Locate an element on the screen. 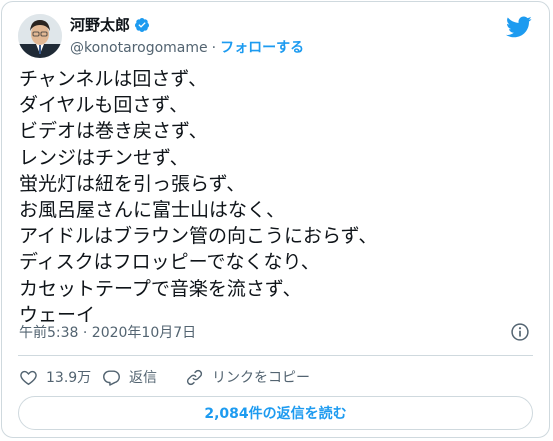  tweet-line: ディスクはフロッピーでなくなり、 is located at coordinates (169, 262).